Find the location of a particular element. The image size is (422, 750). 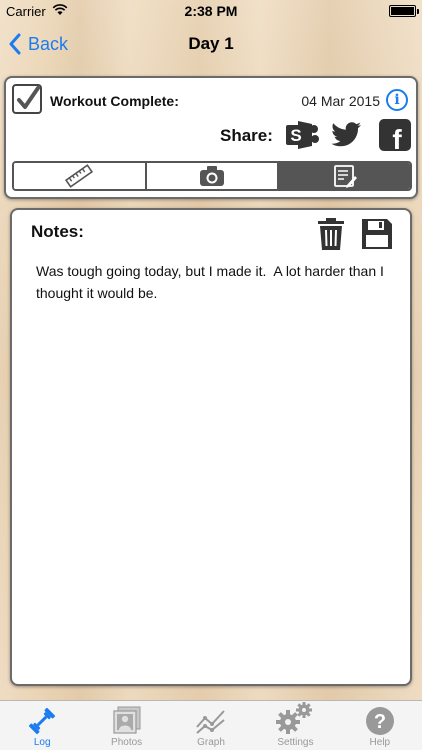

segment-photos is located at coordinates (211, 176).